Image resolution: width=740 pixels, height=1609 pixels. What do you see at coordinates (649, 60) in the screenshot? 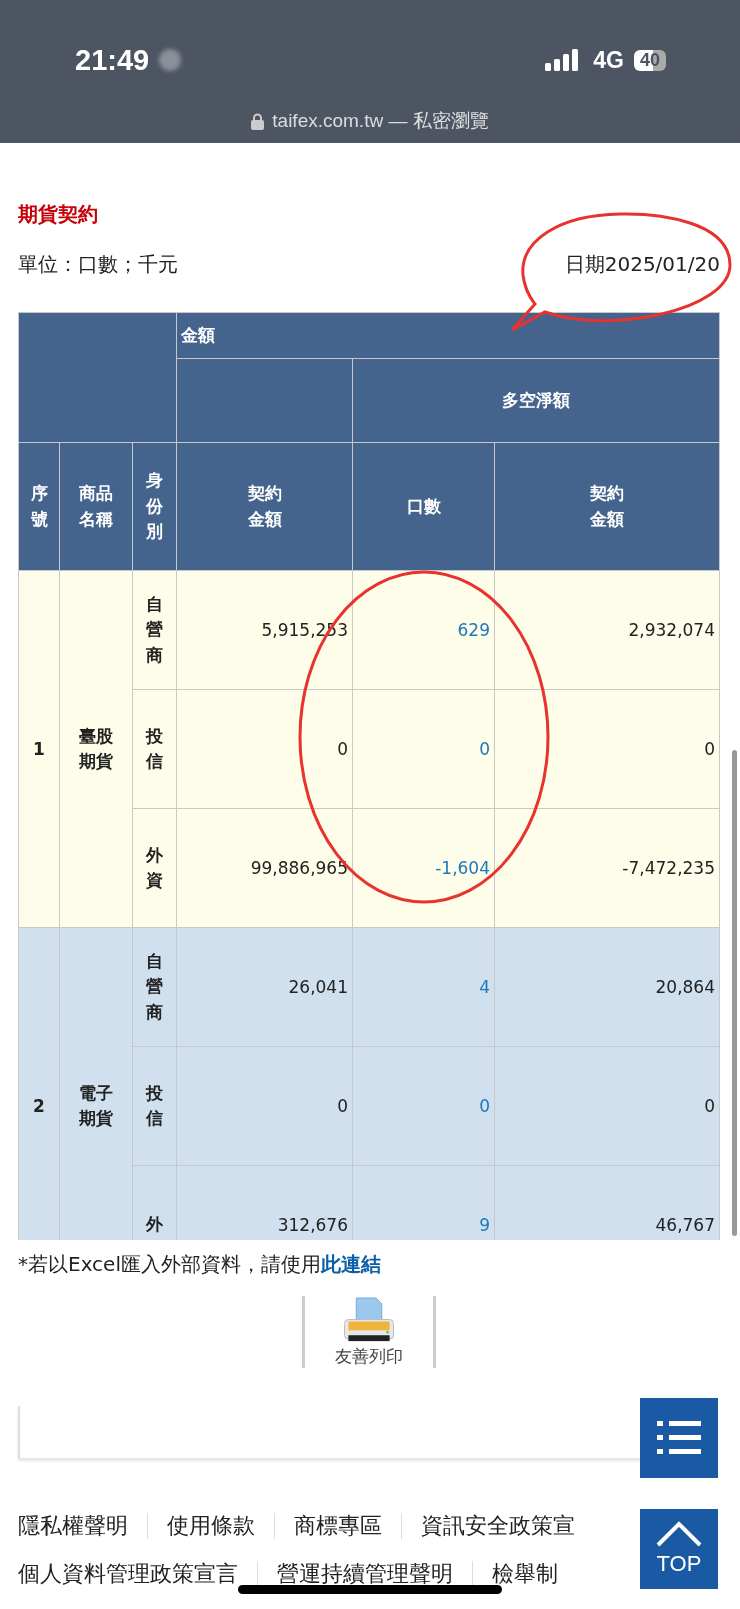
I see `battery-indicator: 40` at bounding box center [649, 60].